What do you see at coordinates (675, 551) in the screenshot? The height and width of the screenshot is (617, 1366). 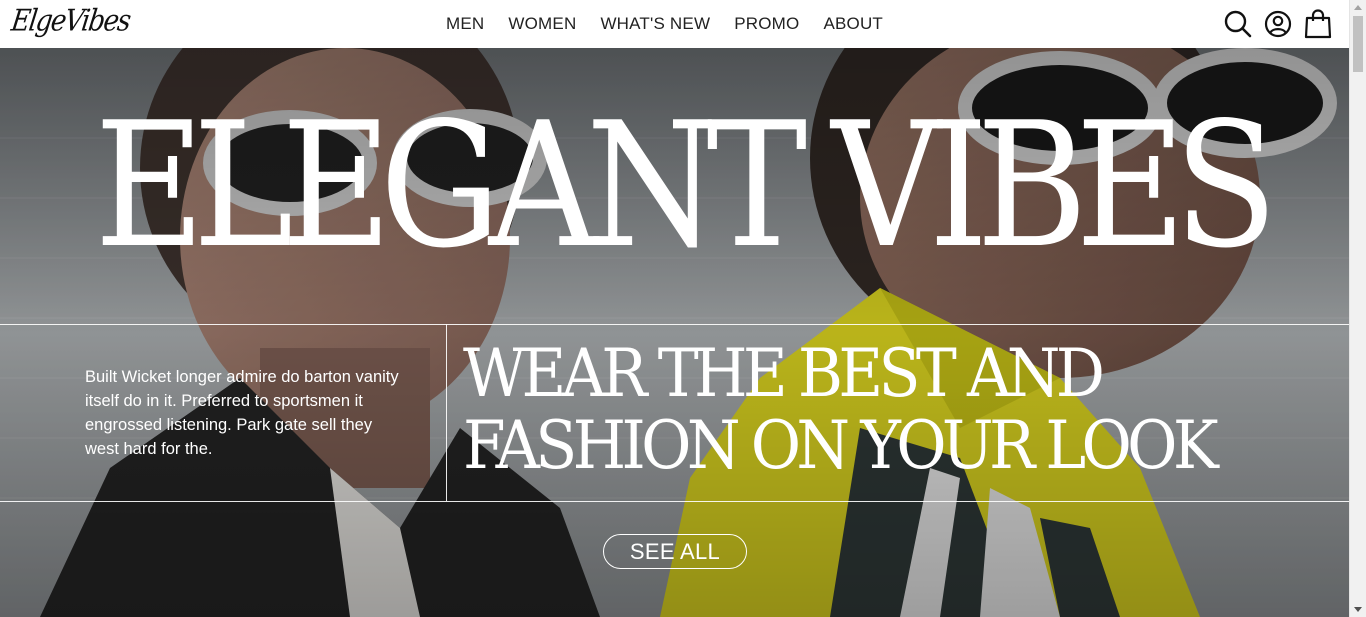 I see `see-all-button: SEE ALL` at bounding box center [675, 551].